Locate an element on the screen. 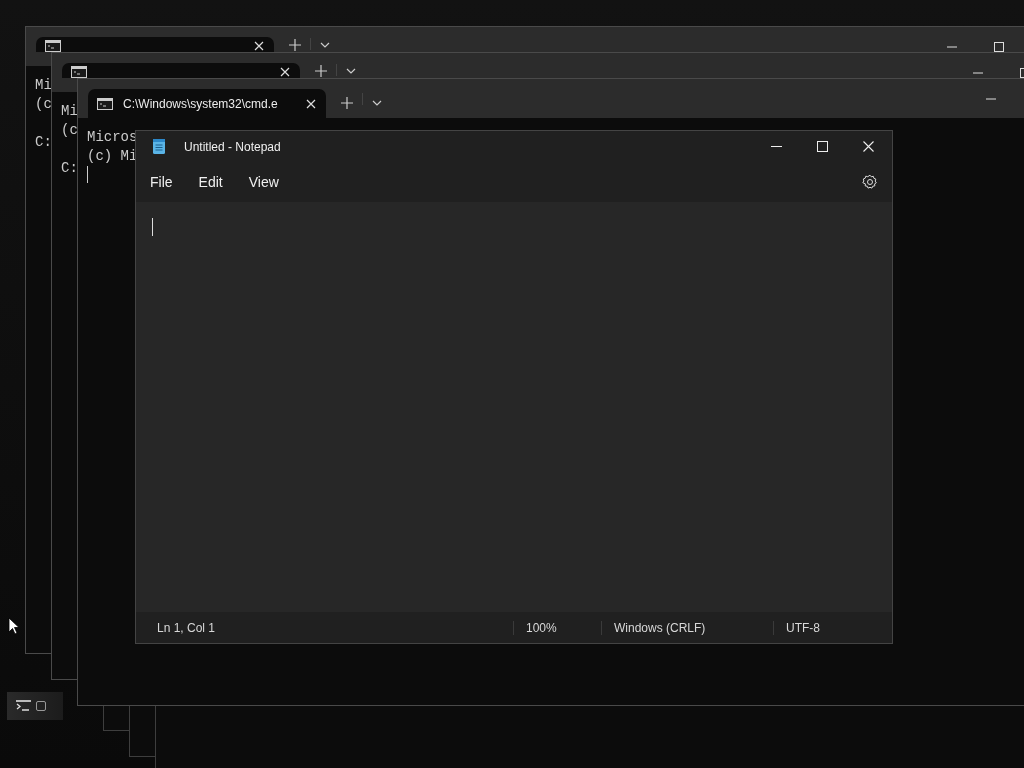  menu-item: View is located at coordinates (263, 182).